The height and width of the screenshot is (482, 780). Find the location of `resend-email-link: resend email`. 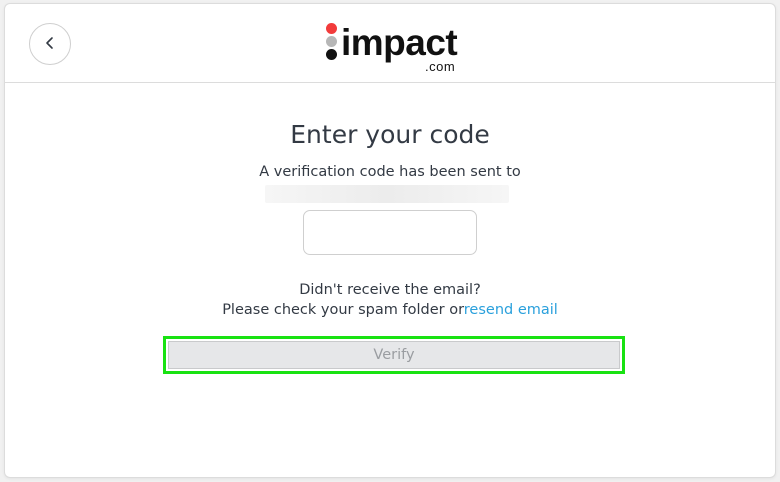

resend-email-link: resend email is located at coordinates (511, 310).